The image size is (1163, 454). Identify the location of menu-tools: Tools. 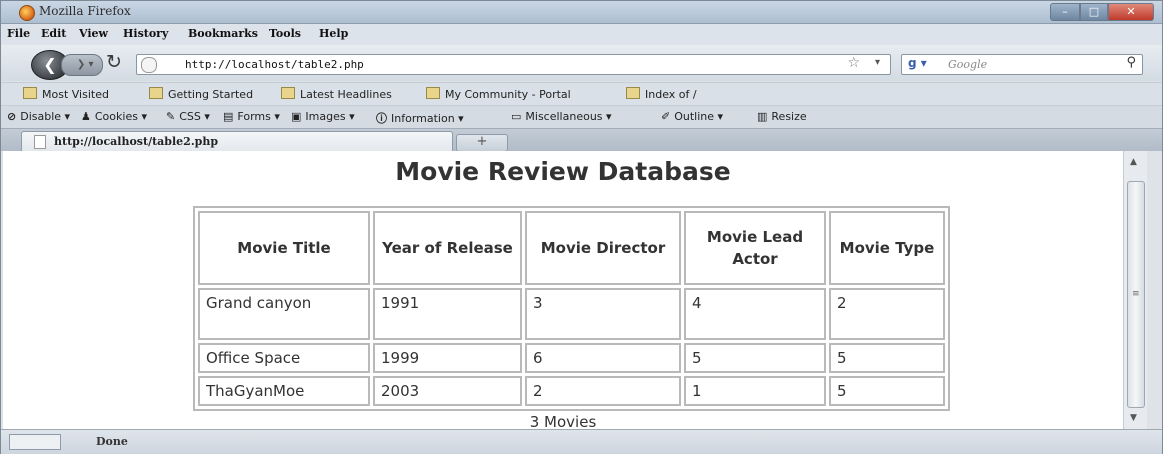
(285, 33).